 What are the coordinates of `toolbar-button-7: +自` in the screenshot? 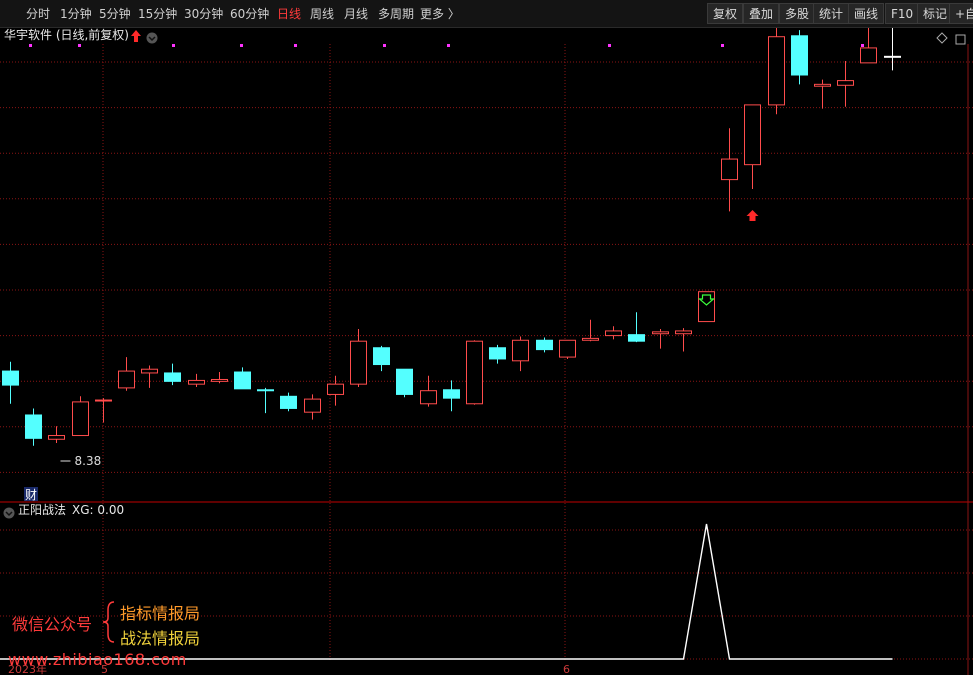 It's located at (961, 13).